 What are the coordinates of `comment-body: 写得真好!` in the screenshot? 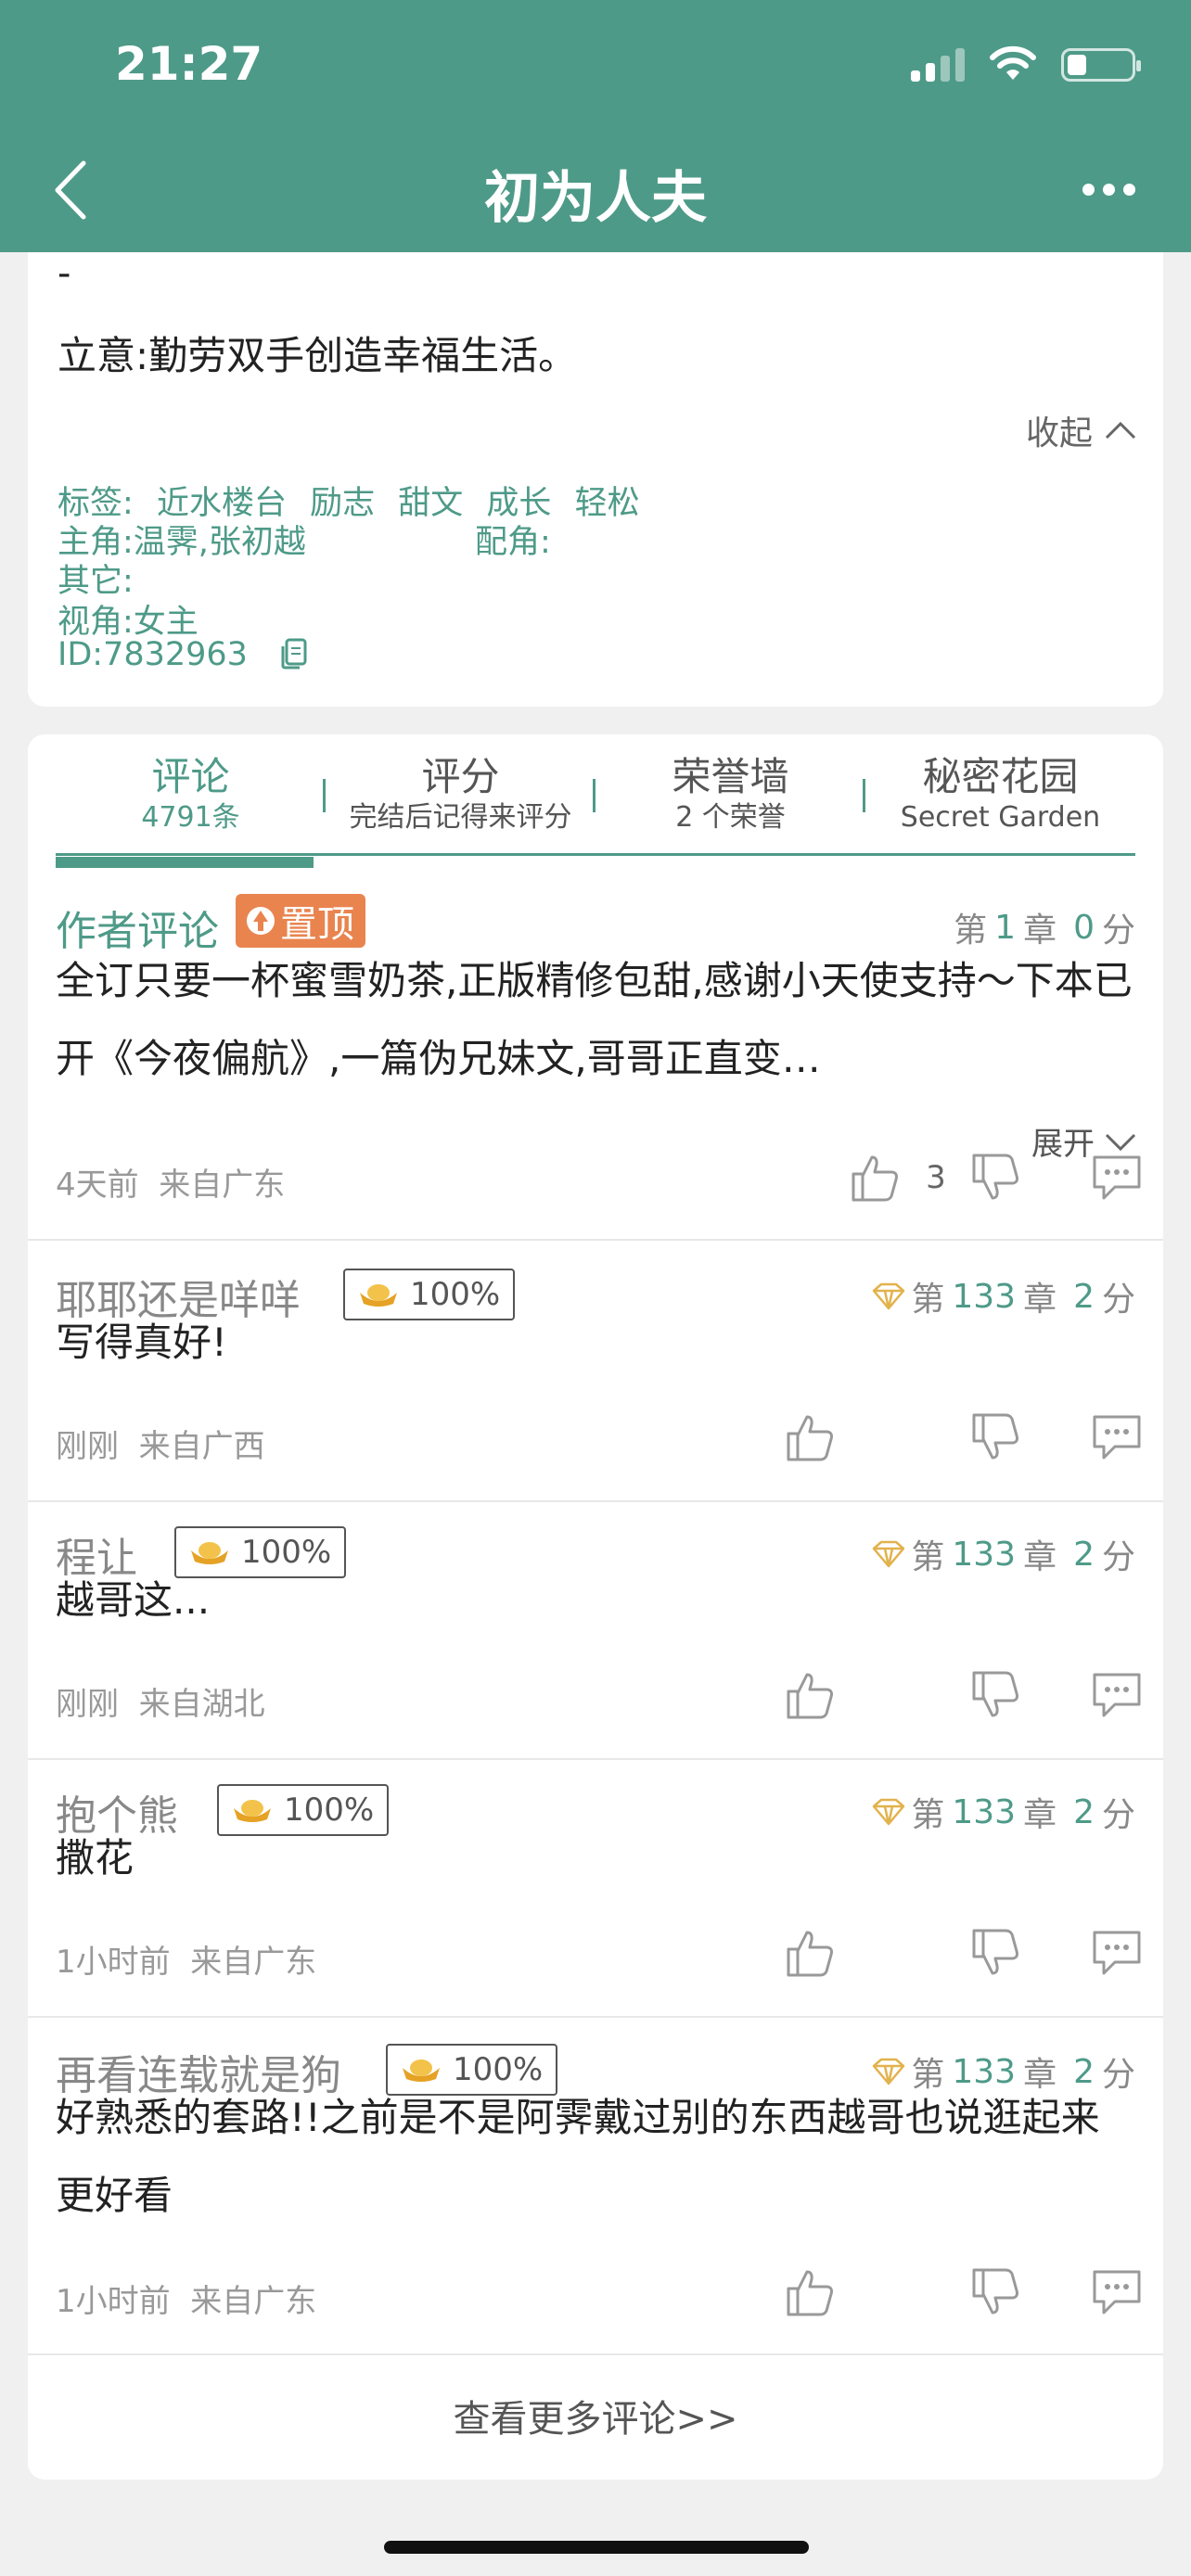 It's located at (141, 1343).